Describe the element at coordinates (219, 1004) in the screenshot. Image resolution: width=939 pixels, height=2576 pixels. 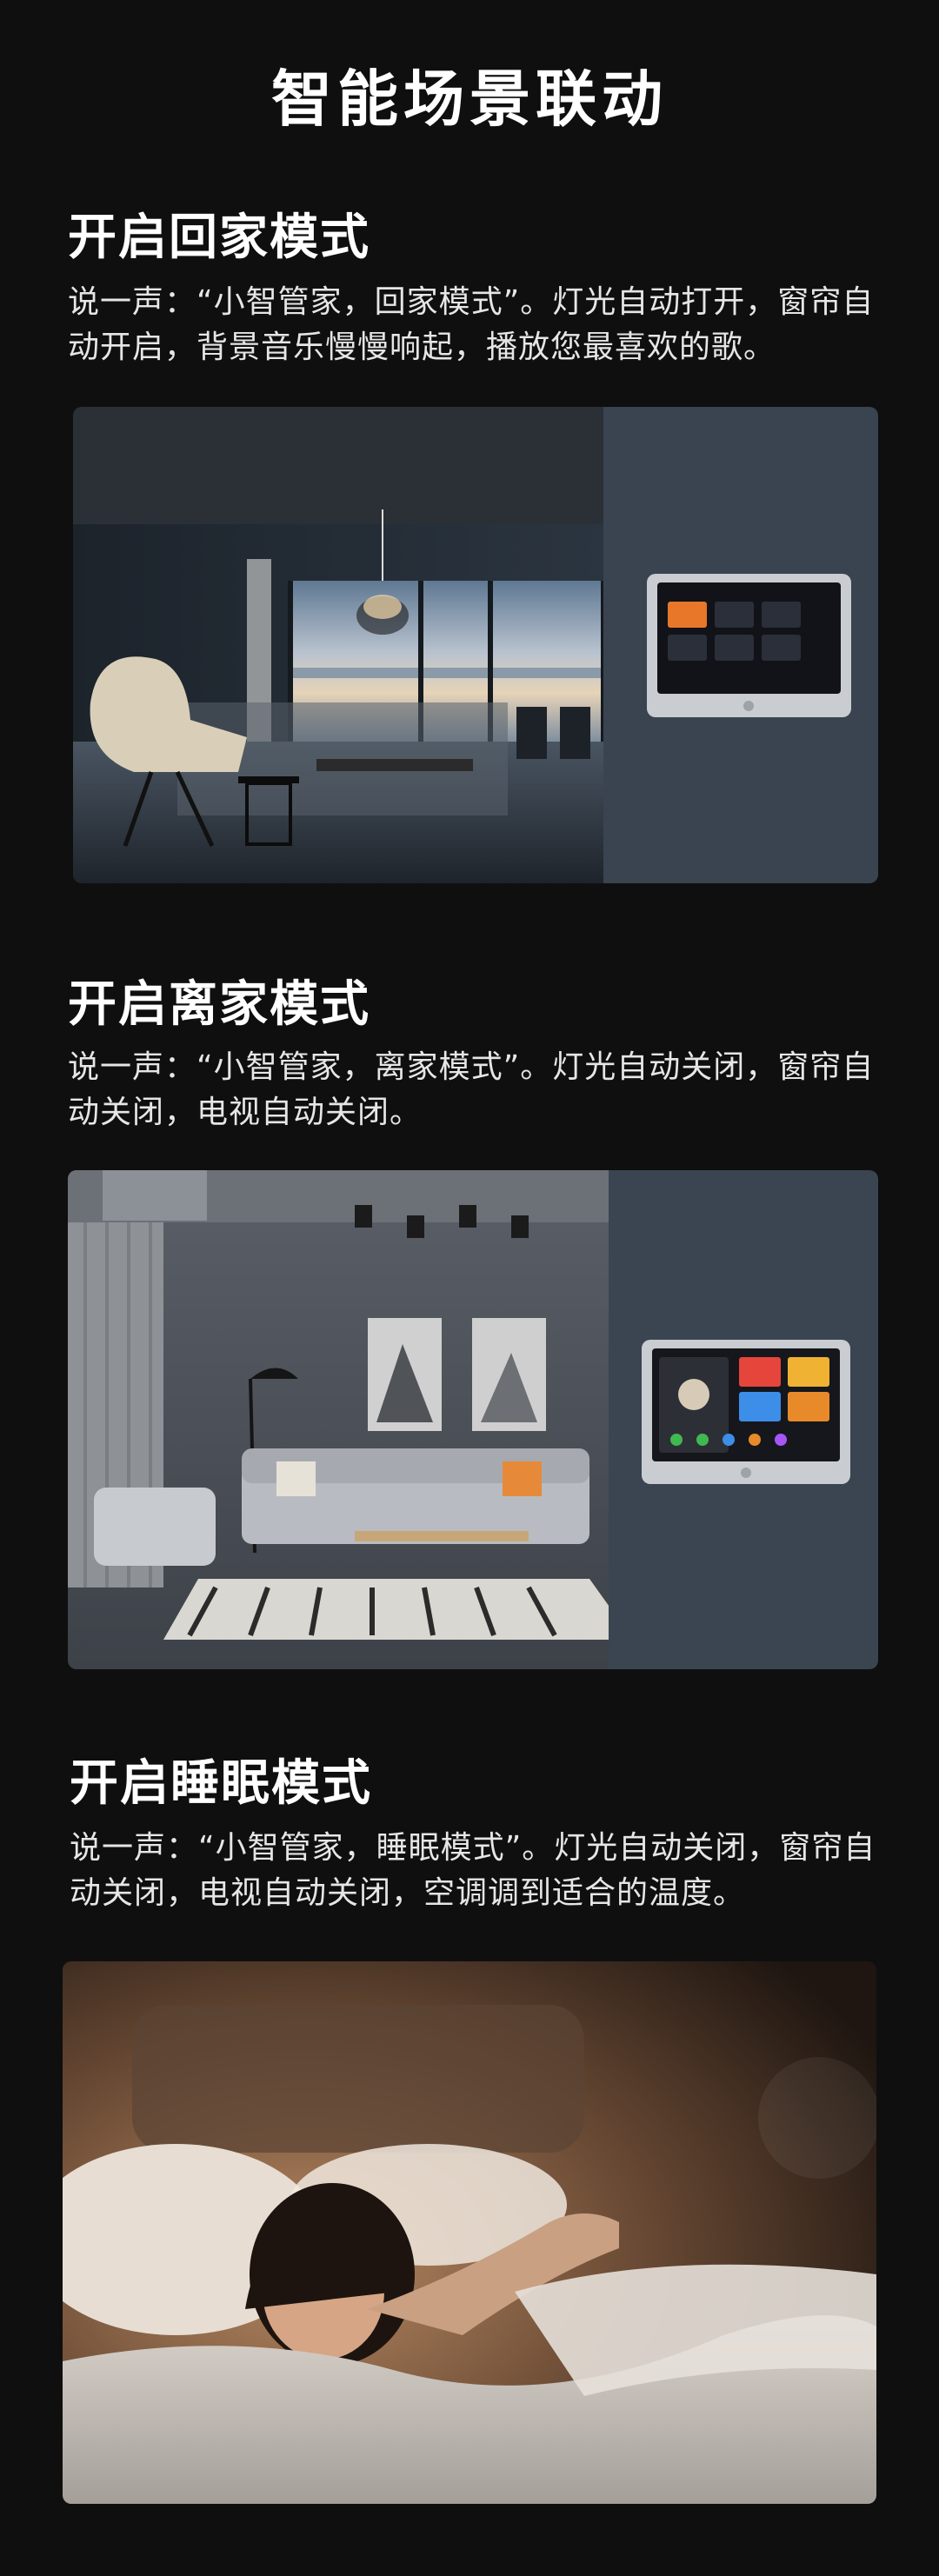
I see `away-mode-heading: 开启离家模式` at that location.